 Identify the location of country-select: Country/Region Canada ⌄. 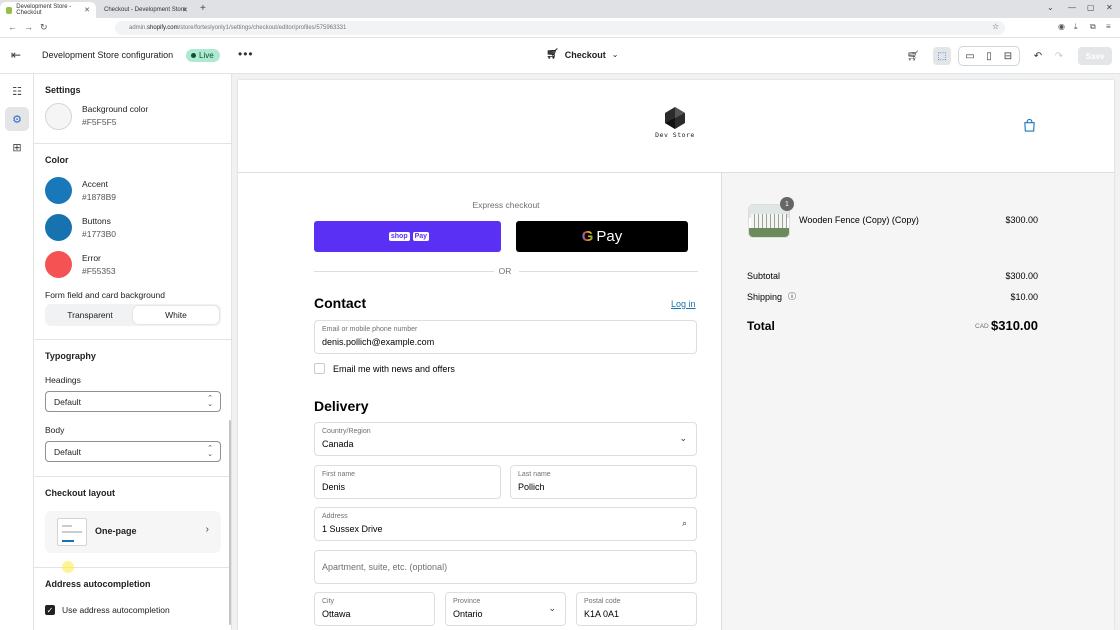
(505, 439).